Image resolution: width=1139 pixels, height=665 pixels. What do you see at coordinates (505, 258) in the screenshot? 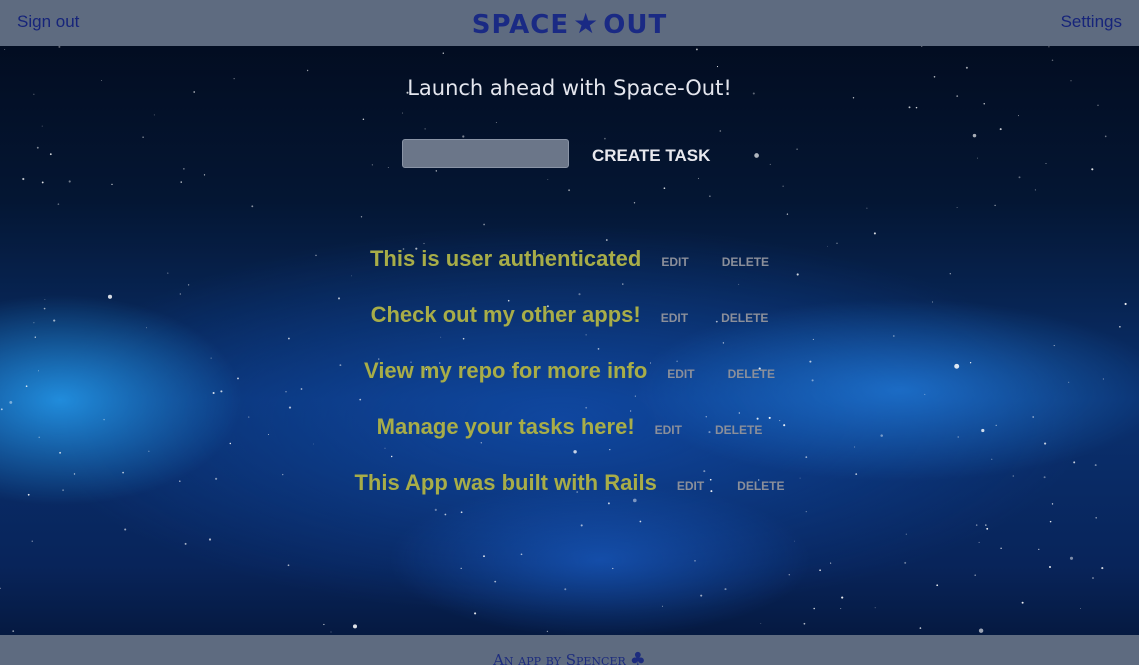
I see `task-title: This is user authenticated` at bounding box center [505, 258].